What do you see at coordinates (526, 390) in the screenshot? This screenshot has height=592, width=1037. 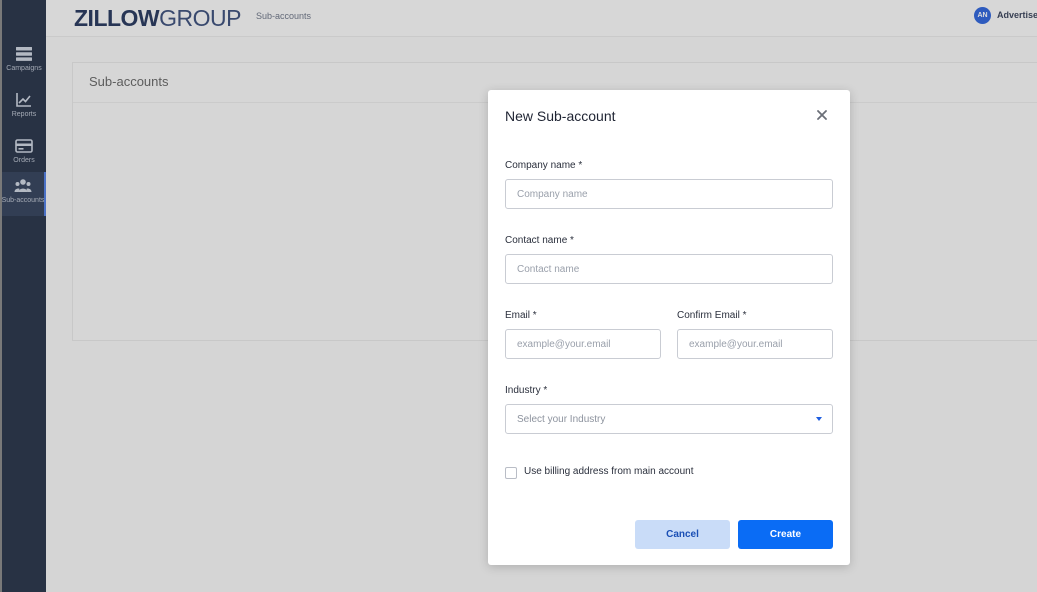 I see `industry-label: Industry *` at bounding box center [526, 390].